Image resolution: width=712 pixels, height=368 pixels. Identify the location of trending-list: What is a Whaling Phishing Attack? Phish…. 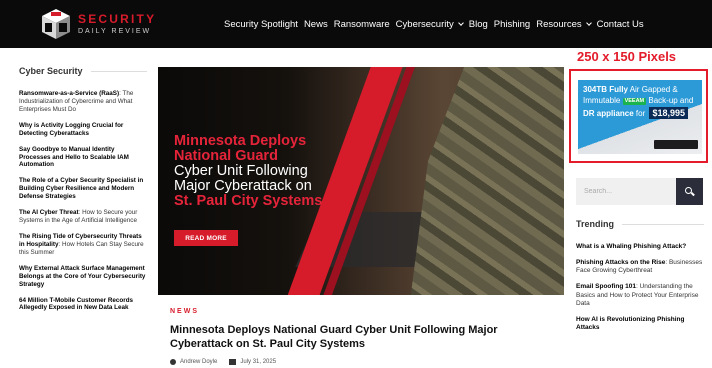
(640, 287).